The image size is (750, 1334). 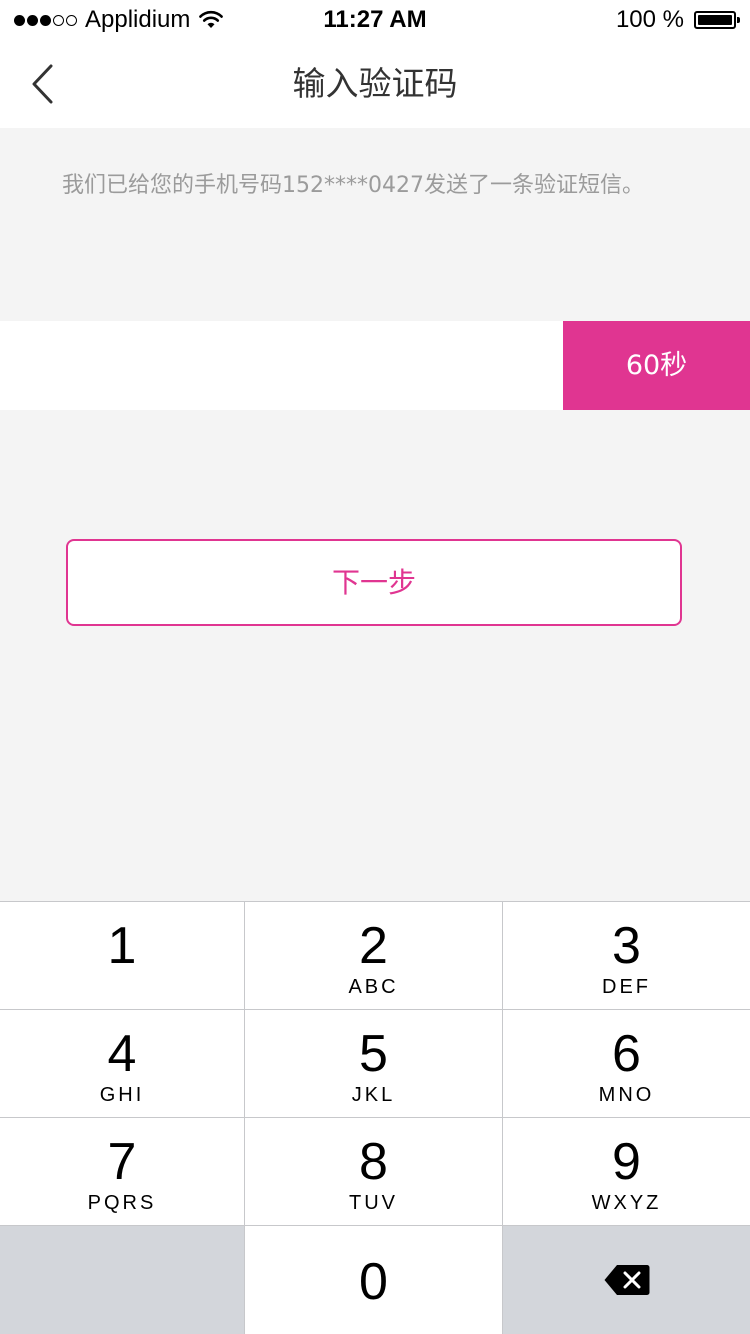 What do you see at coordinates (373, 987) in the screenshot?
I see `key-letters: ABC` at bounding box center [373, 987].